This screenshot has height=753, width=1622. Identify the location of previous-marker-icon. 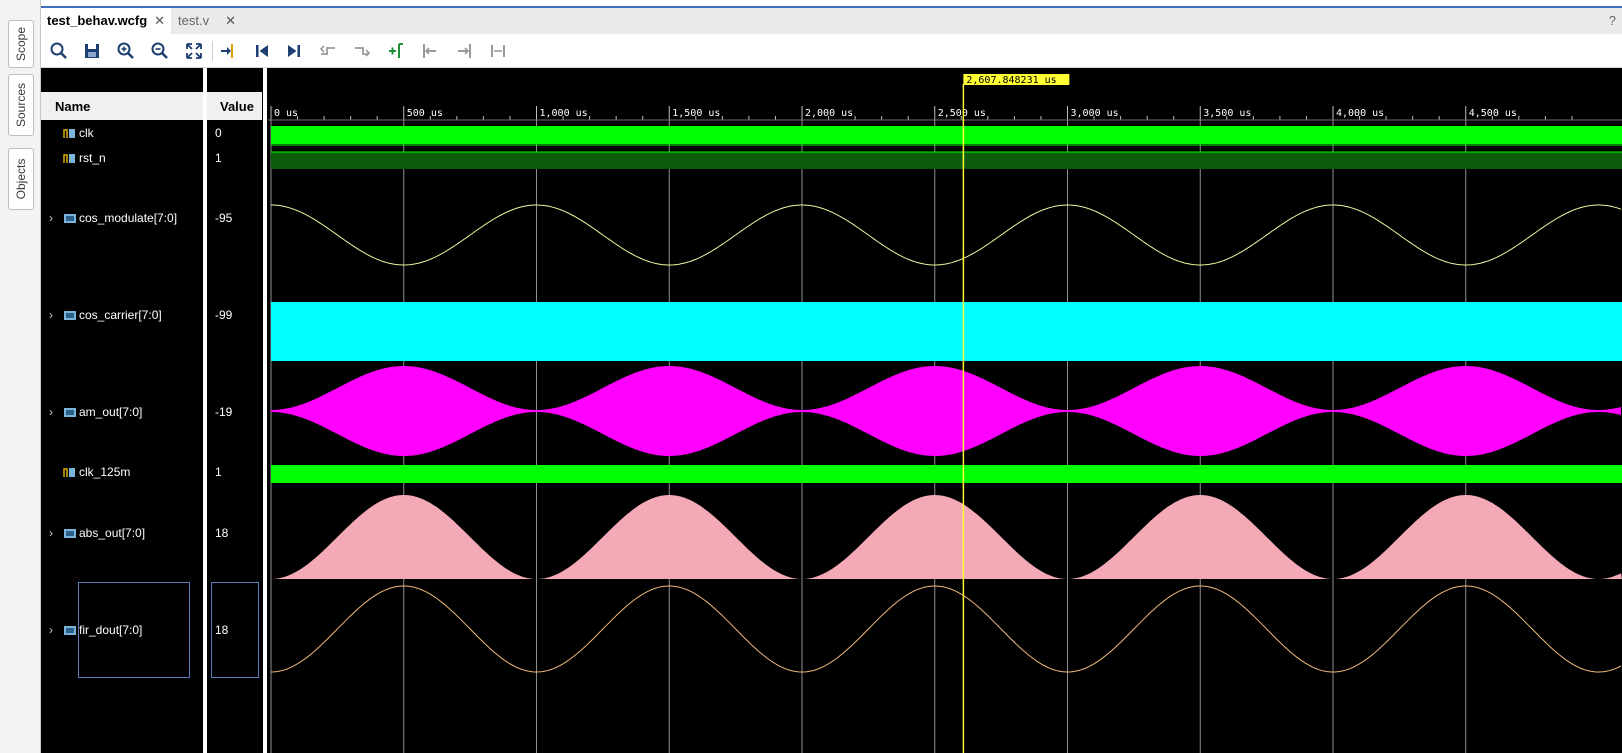
(430, 51).